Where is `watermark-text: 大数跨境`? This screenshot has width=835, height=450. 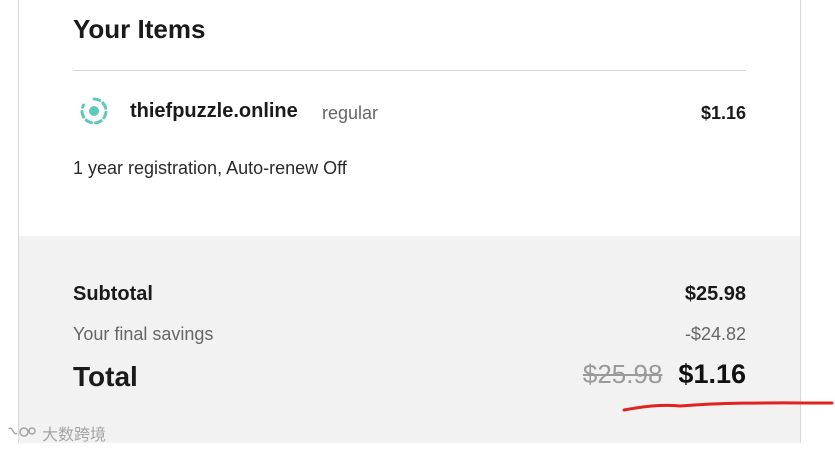
watermark-text: 大数跨境 is located at coordinates (74, 435).